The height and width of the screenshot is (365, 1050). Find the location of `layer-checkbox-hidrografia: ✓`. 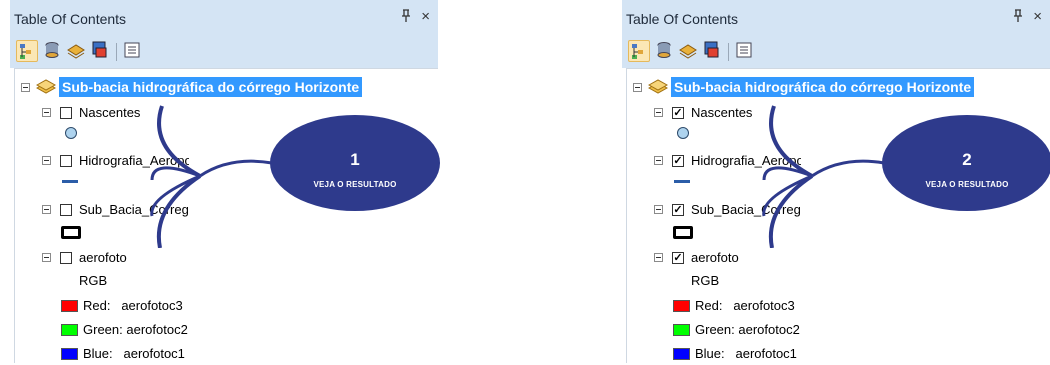

layer-checkbox-hidrografia: ✓ is located at coordinates (678, 161).